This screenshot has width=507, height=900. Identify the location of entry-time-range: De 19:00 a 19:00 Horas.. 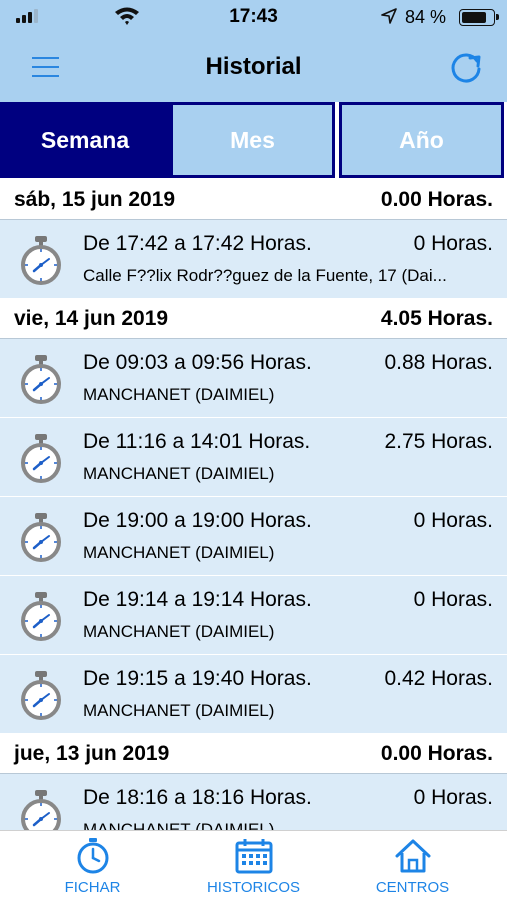
(197, 520).